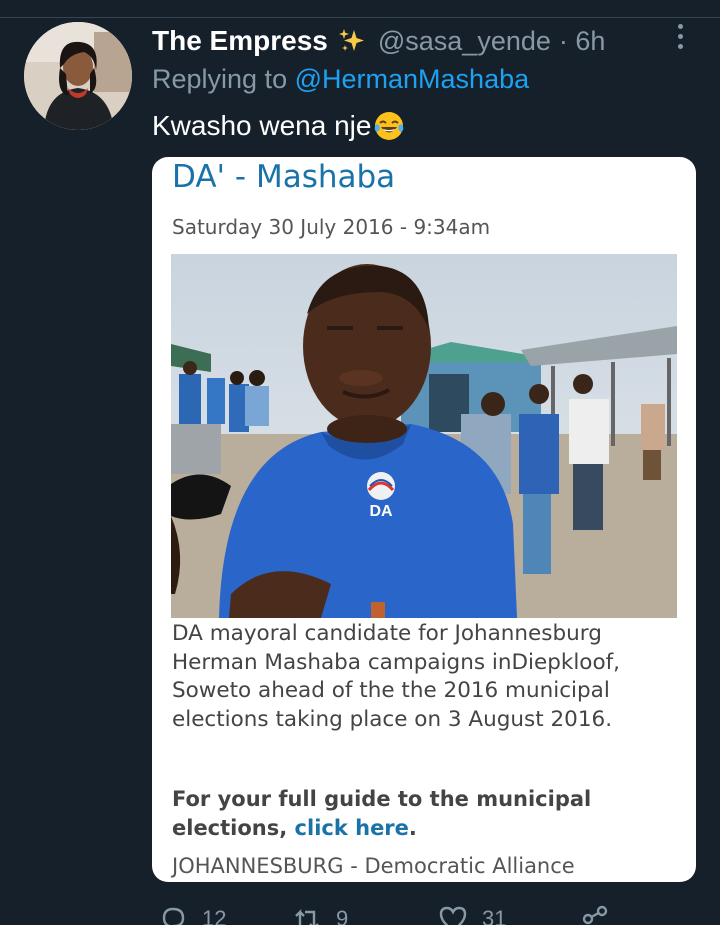 The width and height of the screenshot is (720, 925). What do you see at coordinates (214, 915) in the screenshot?
I see `reply-count: 12` at bounding box center [214, 915].